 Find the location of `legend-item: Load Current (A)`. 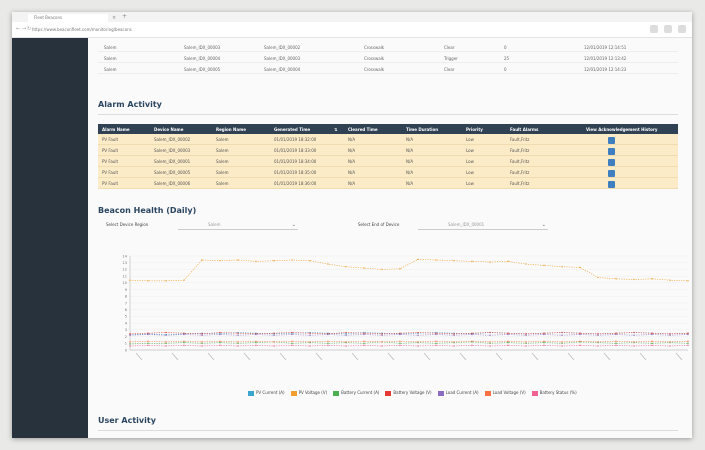

legend-item: Load Current (A) is located at coordinates (458, 393).